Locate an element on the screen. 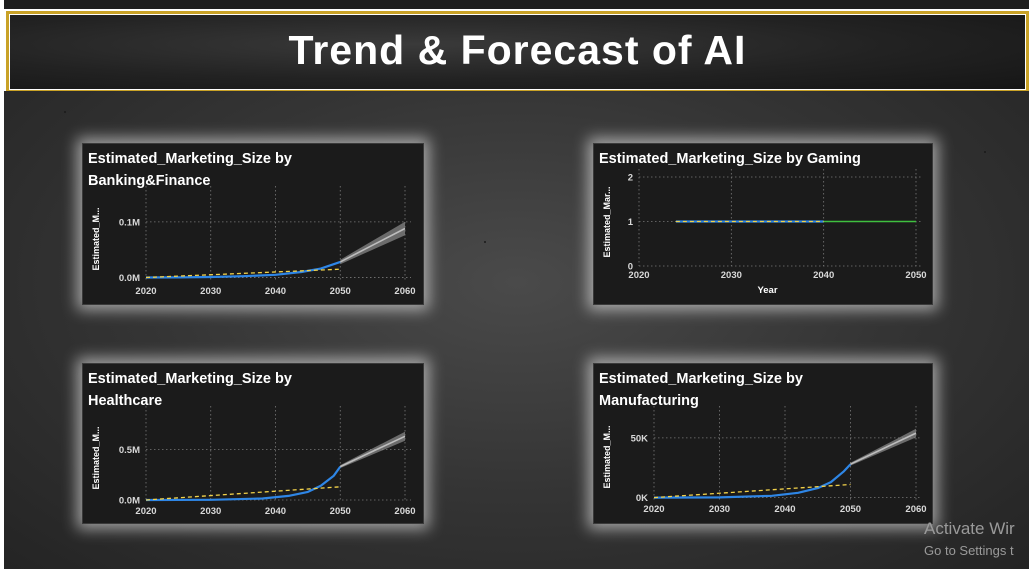 Image resolution: width=1029 pixels, height=569 pixels. y-tick-label: 0.5M is located at coordinates (129, 450).